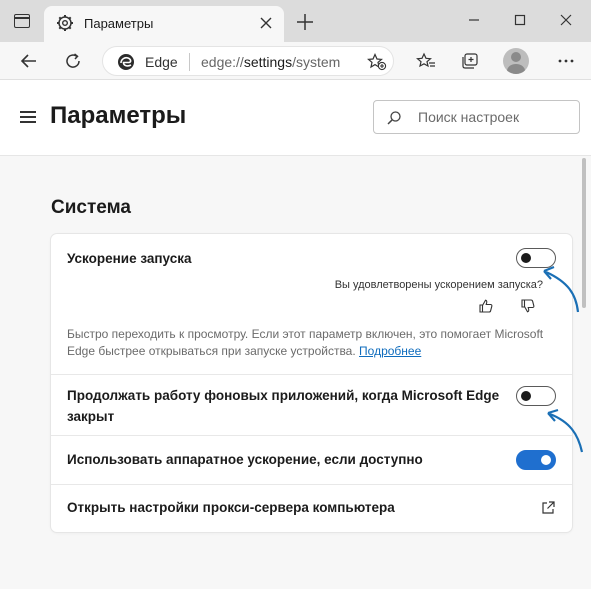 The width and height of the screenshot is (591, 589). I want to click on tab-actions-icon, so click(22, 21).